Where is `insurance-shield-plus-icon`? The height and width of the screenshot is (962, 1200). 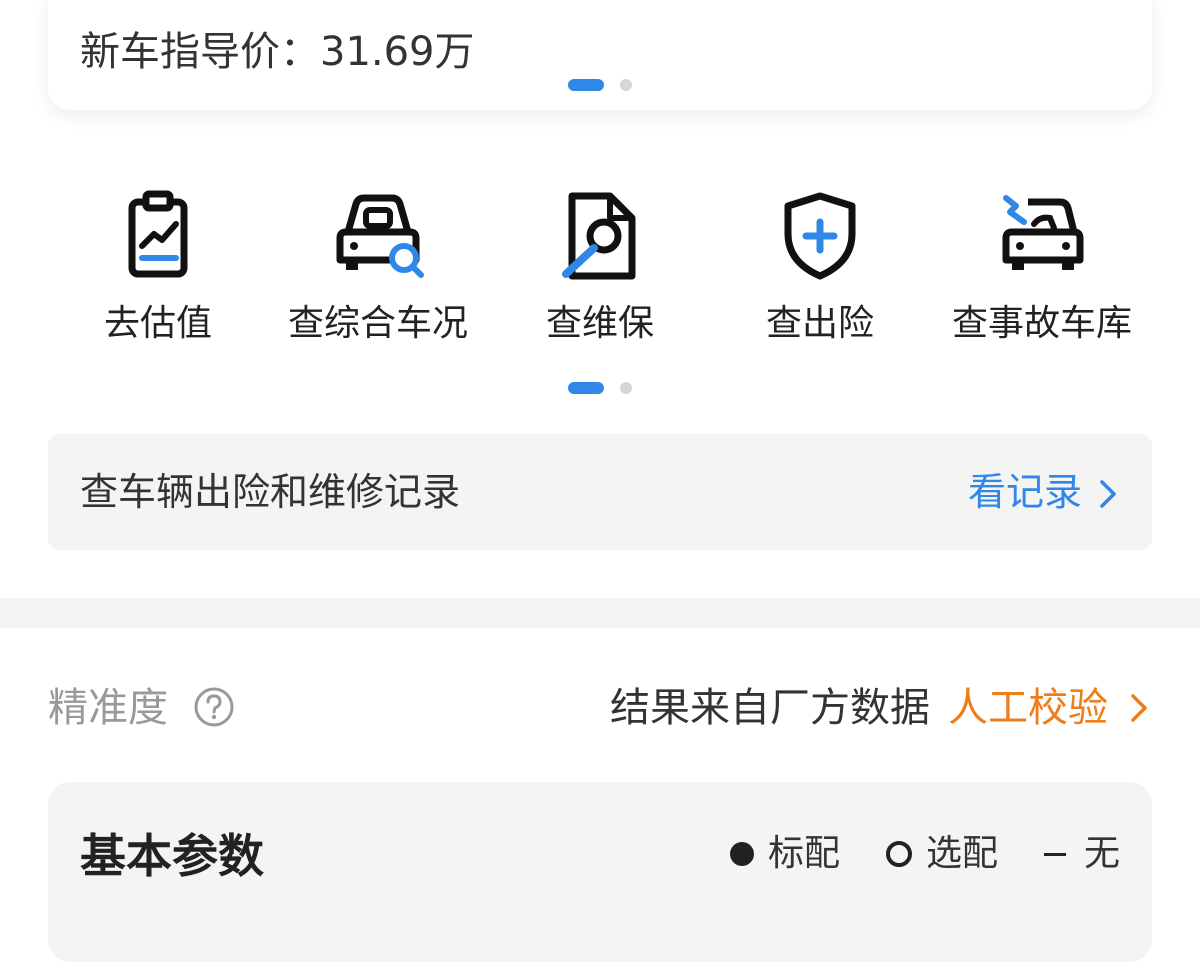
insurance-shield-plus-icon is located at coordinates (820, 236).